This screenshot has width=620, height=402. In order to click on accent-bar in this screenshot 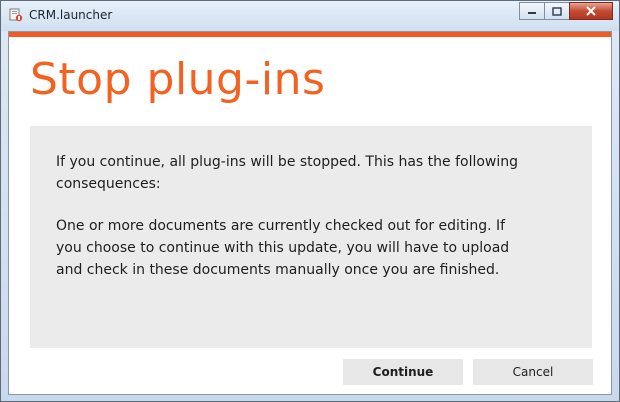, I will do `click(310, 34)`.